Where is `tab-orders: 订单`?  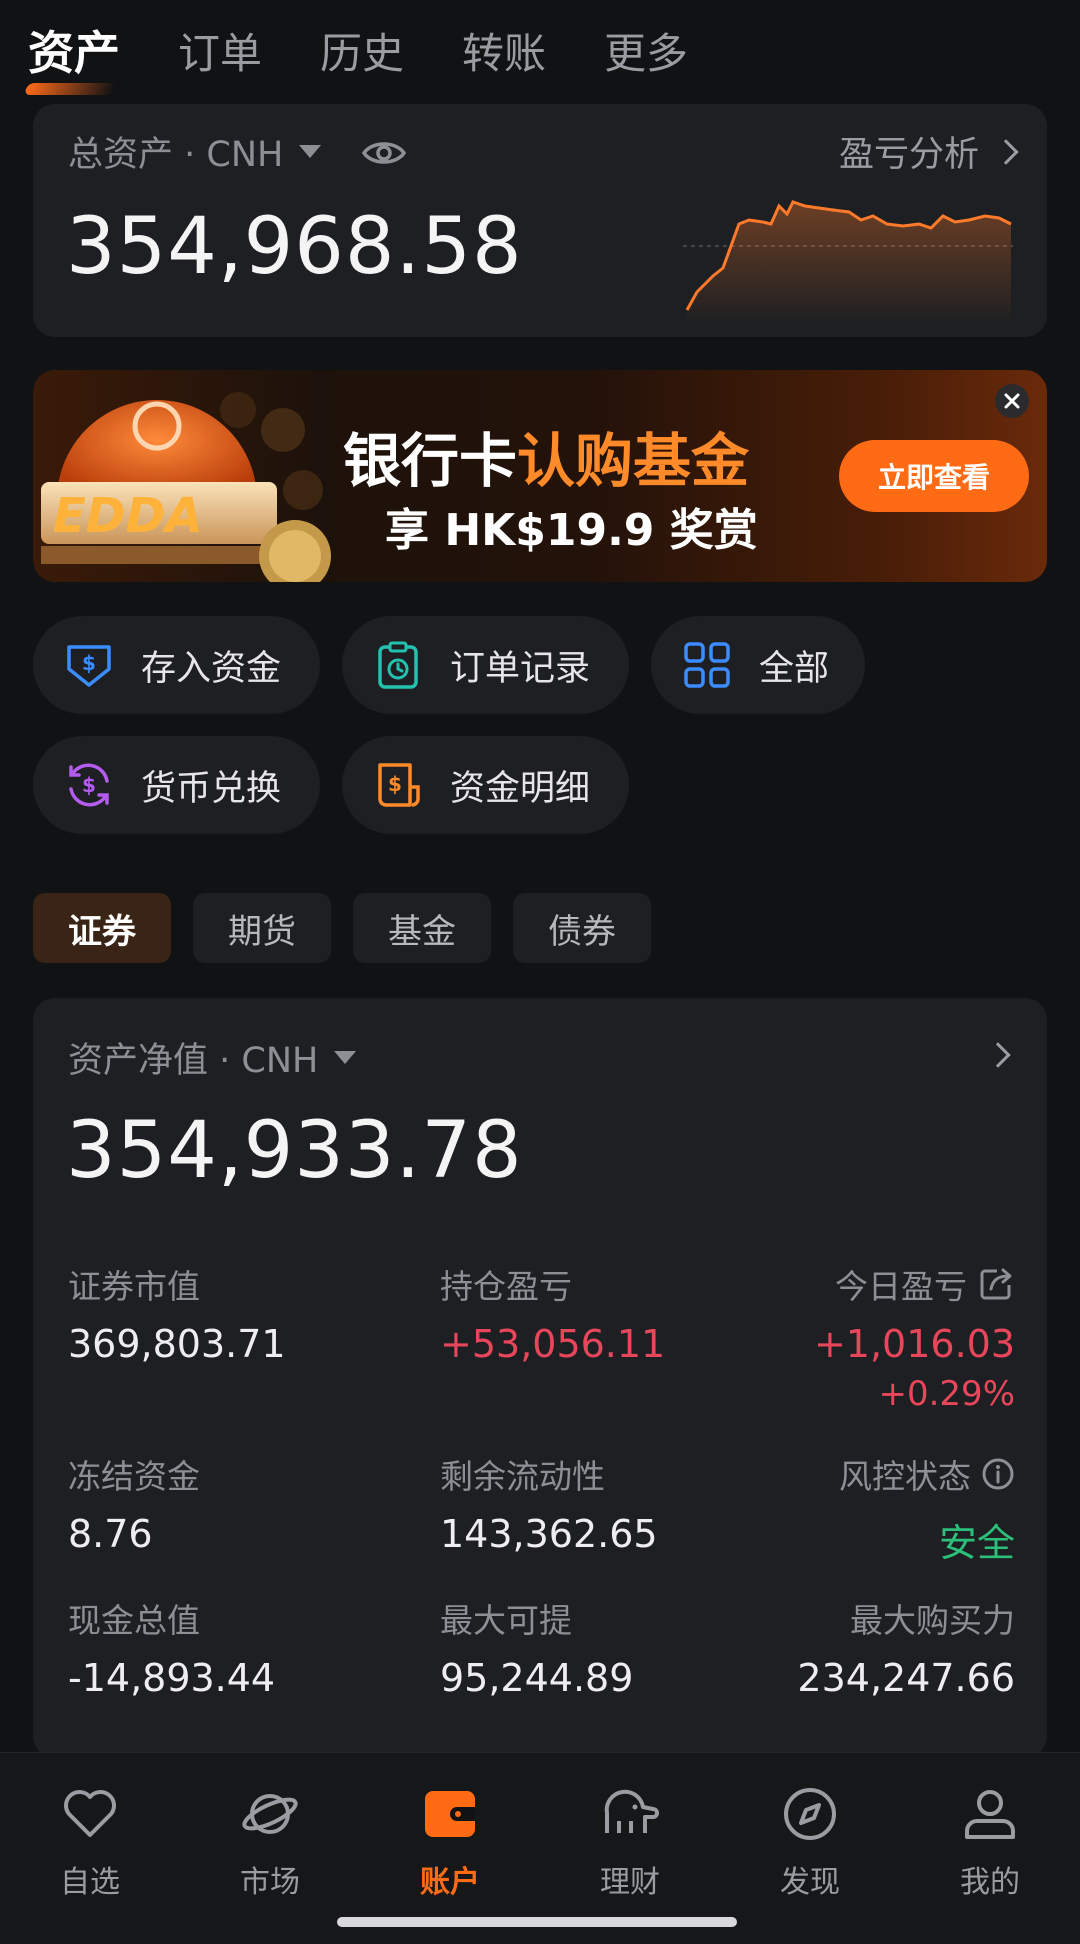
tab-orders: 订单 is located at coordinates (220, 50).